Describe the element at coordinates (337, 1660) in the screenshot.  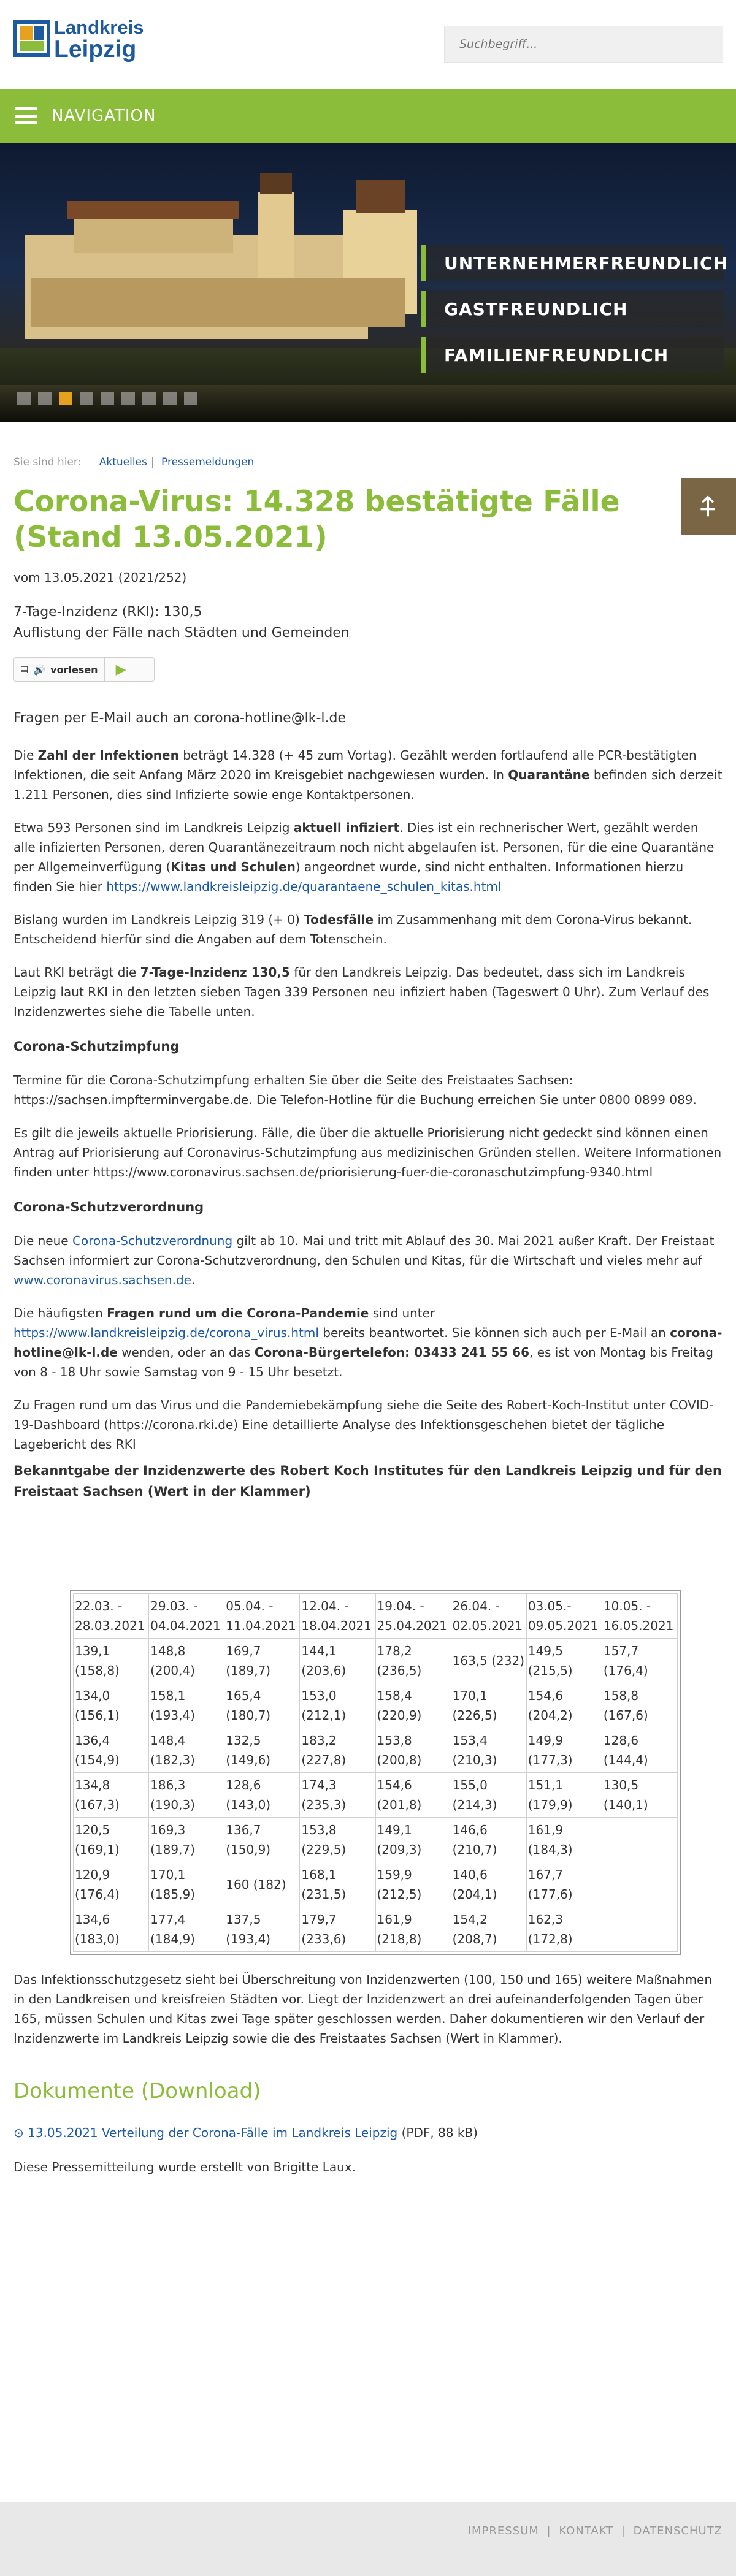
I see `table-cell: 144,1 (203,6)` at that location.